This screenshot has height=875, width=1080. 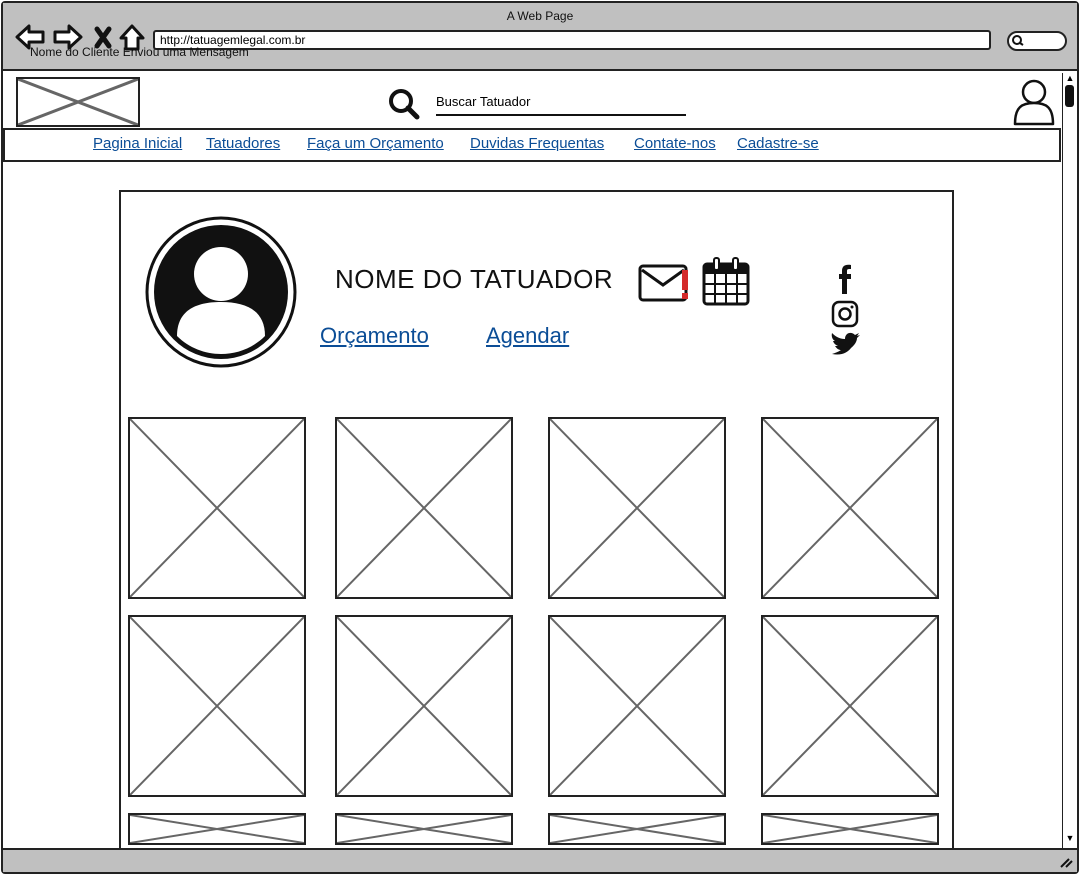 I want to click on user-icon, so click(x=1034, y=102).